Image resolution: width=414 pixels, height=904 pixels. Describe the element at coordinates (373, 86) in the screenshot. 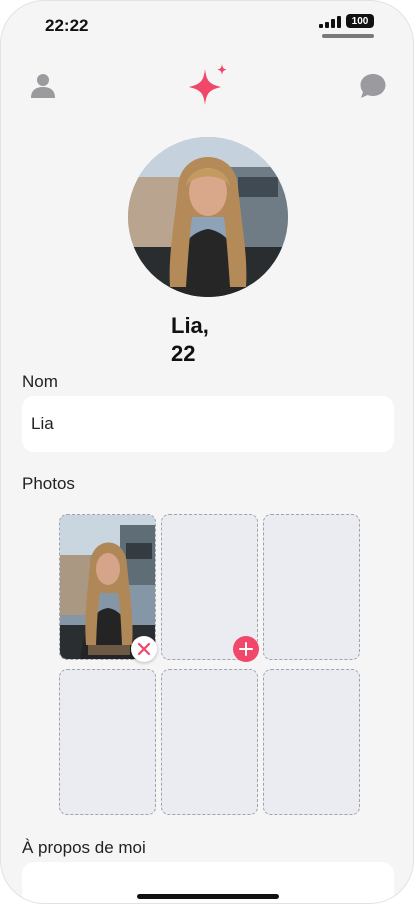

I see `chat-bubble-icon` at that location.